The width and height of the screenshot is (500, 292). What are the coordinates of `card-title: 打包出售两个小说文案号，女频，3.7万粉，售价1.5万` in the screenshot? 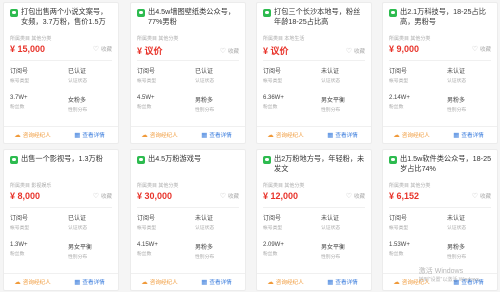 It's located at (67, 20).